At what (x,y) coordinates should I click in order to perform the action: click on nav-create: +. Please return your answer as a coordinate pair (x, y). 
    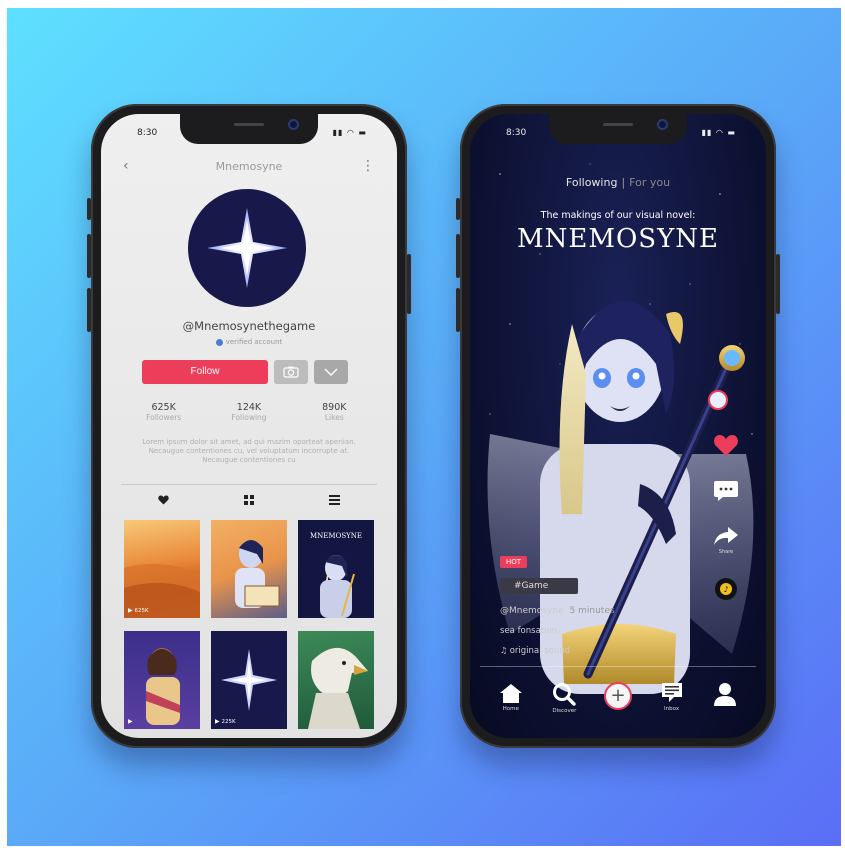
    Looking at the image, I should click on (618, 698).